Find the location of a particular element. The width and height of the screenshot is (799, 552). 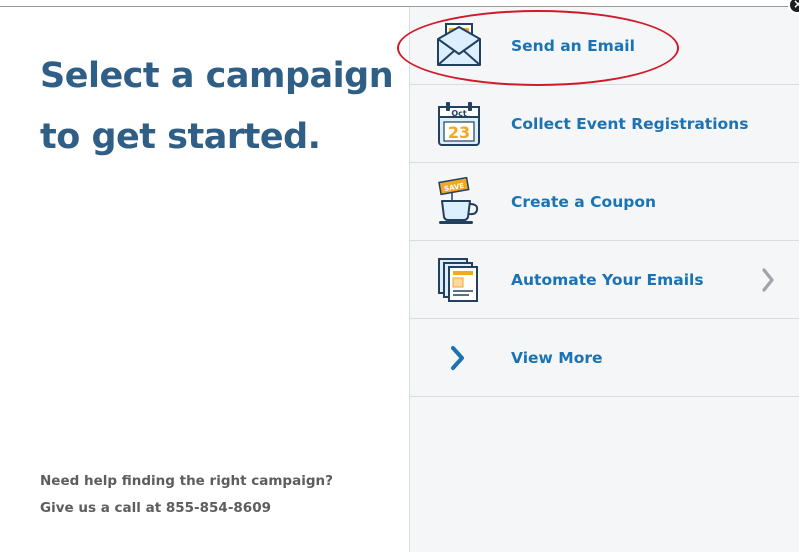

campaign-item-automate-emails: Automate Your Emails is located at coordinates (604, 280).